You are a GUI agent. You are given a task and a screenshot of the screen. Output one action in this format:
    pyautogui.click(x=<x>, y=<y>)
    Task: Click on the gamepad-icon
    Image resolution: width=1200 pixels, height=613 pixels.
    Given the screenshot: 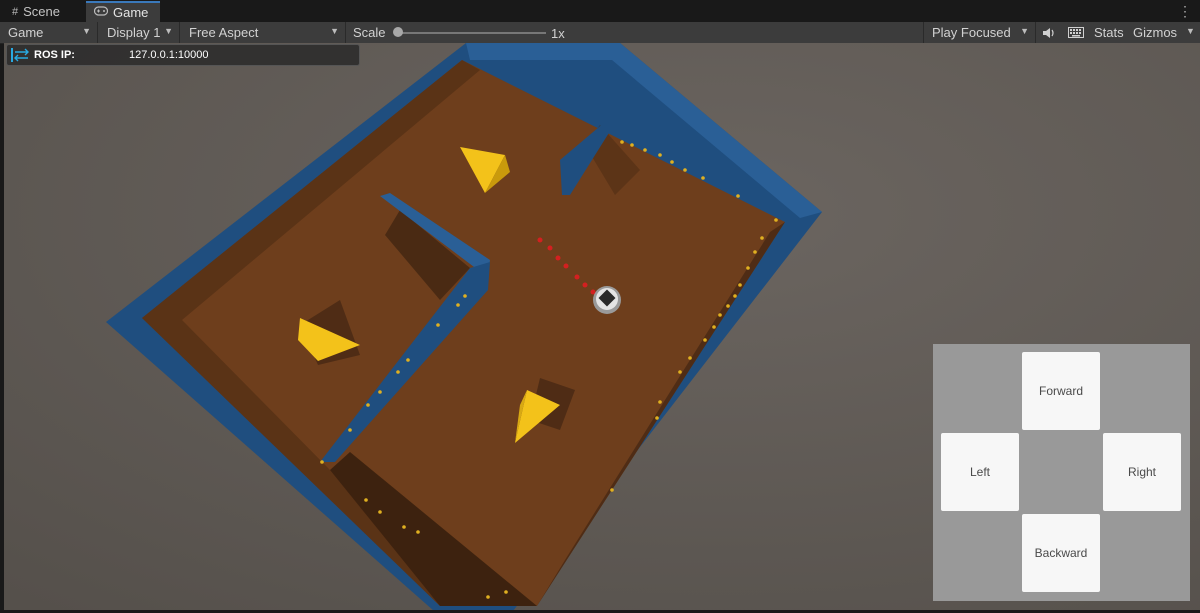 What is the action you would take?
    pyautogui.click(x=101, y=12)
    